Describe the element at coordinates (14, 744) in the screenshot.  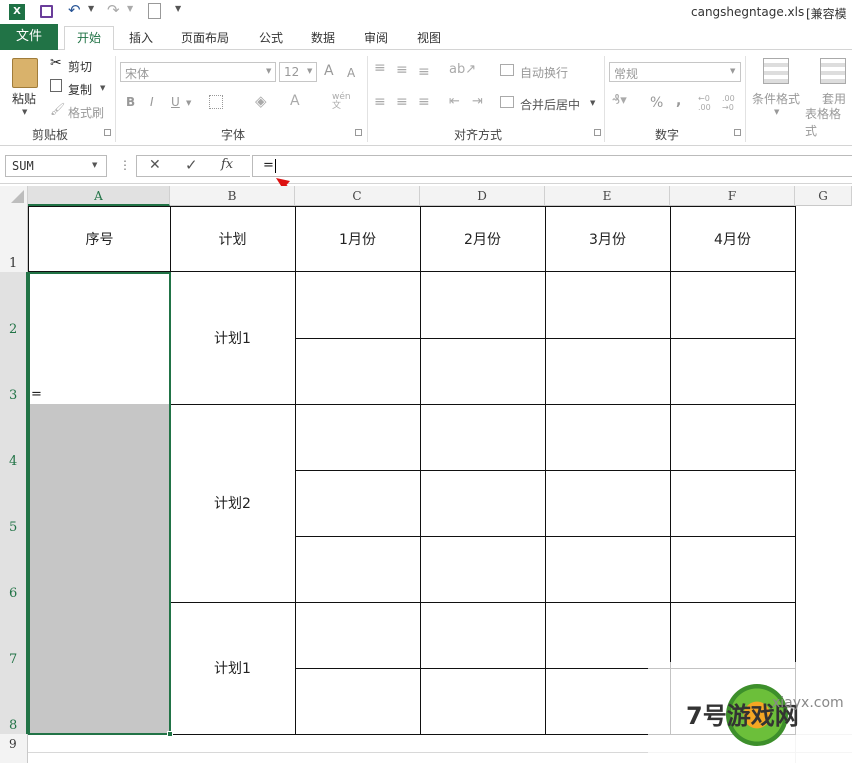
I see `row-header-9: 9` at that location.